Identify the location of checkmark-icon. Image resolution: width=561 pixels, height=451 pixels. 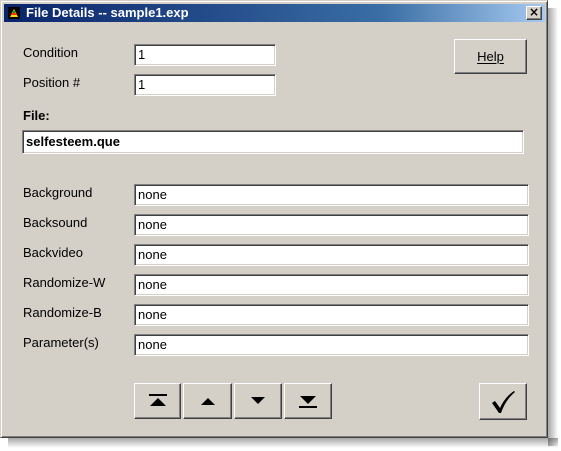
(503, 401).